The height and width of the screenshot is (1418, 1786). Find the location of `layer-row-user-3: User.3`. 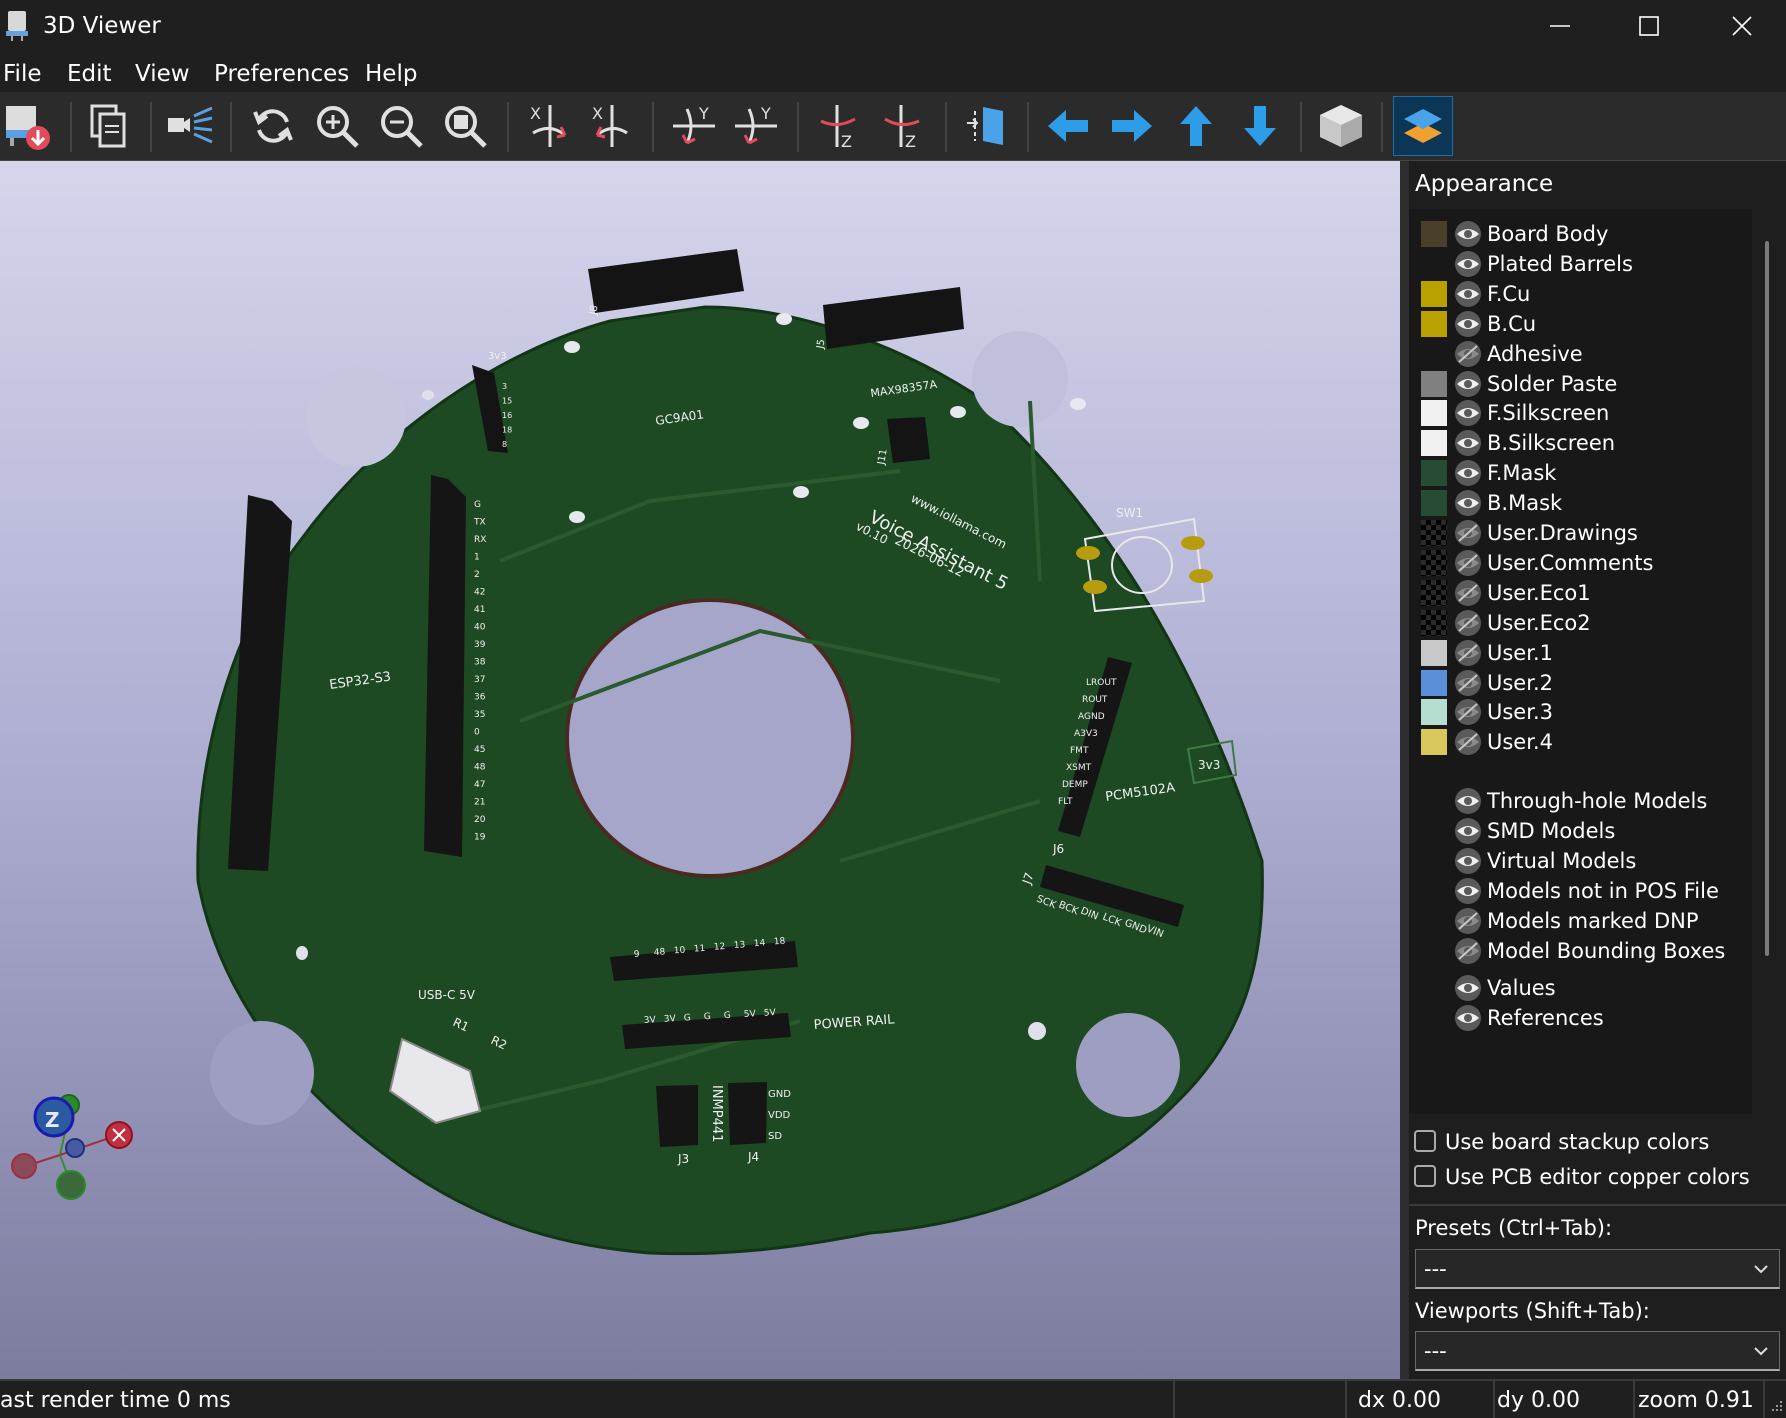

layer-row-user-3: User.3 is located at coordinates (1580, 711).